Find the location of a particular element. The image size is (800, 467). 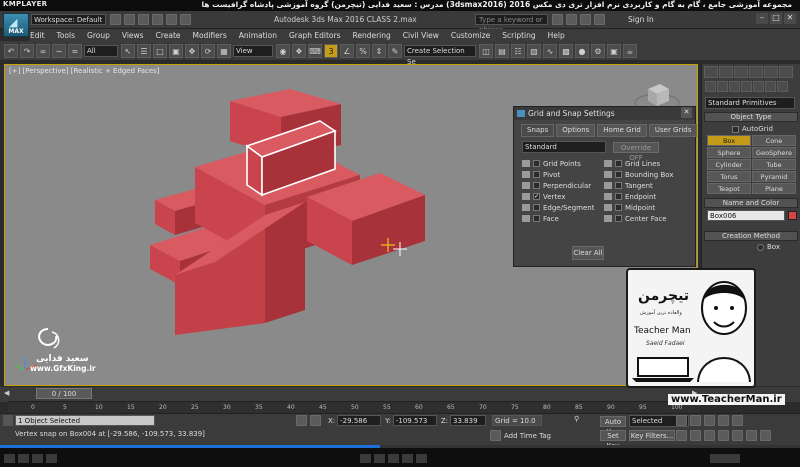

tab-snaps: Snaps is located at coordinates (538, 130).